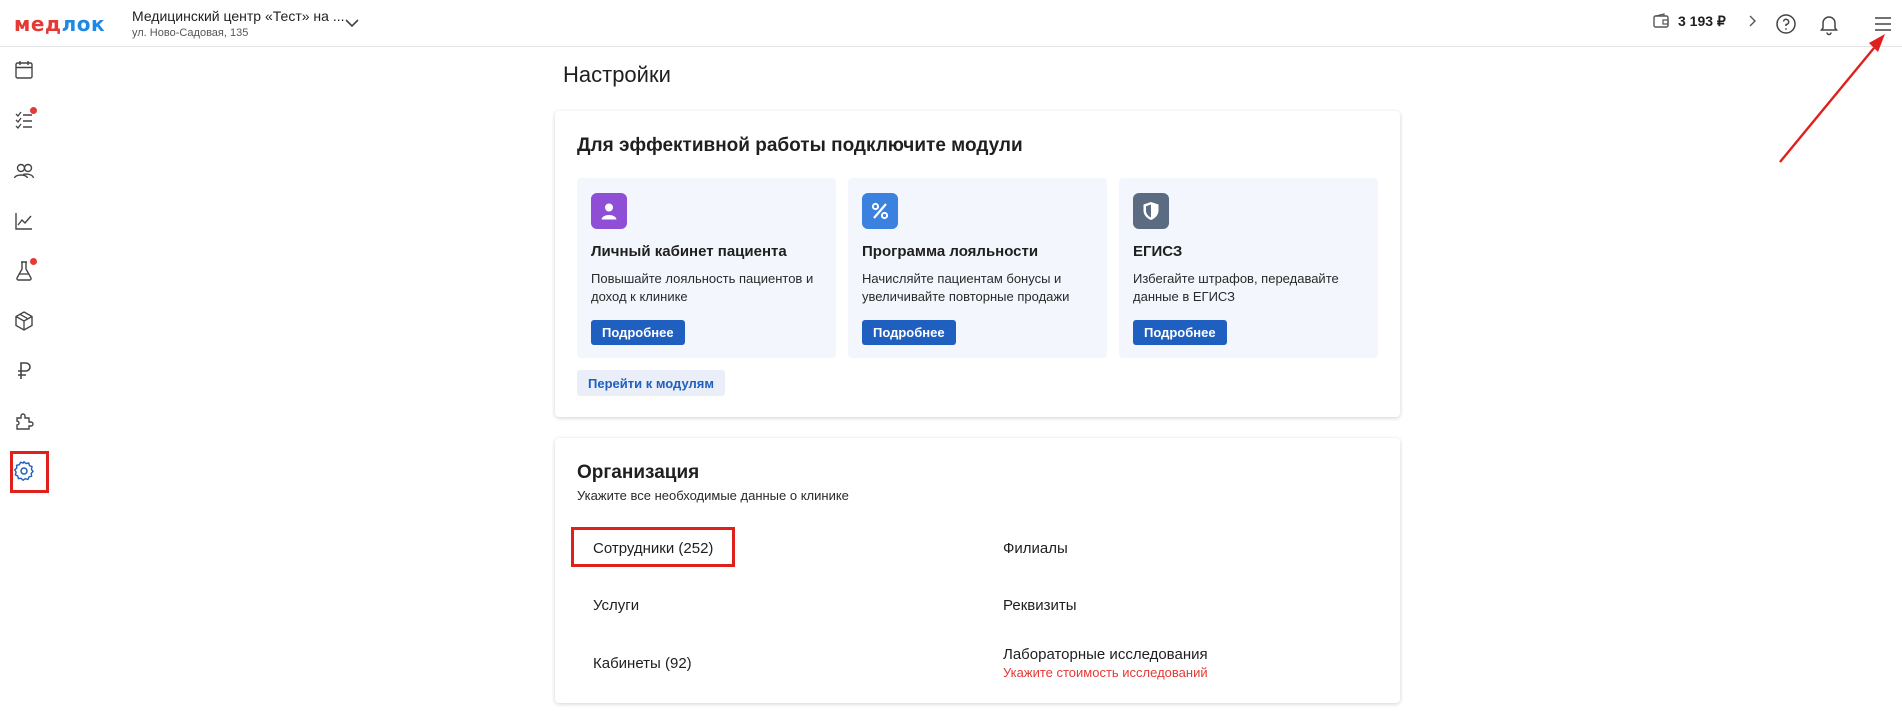  I want to click on percent-icon, so click(880, 211).